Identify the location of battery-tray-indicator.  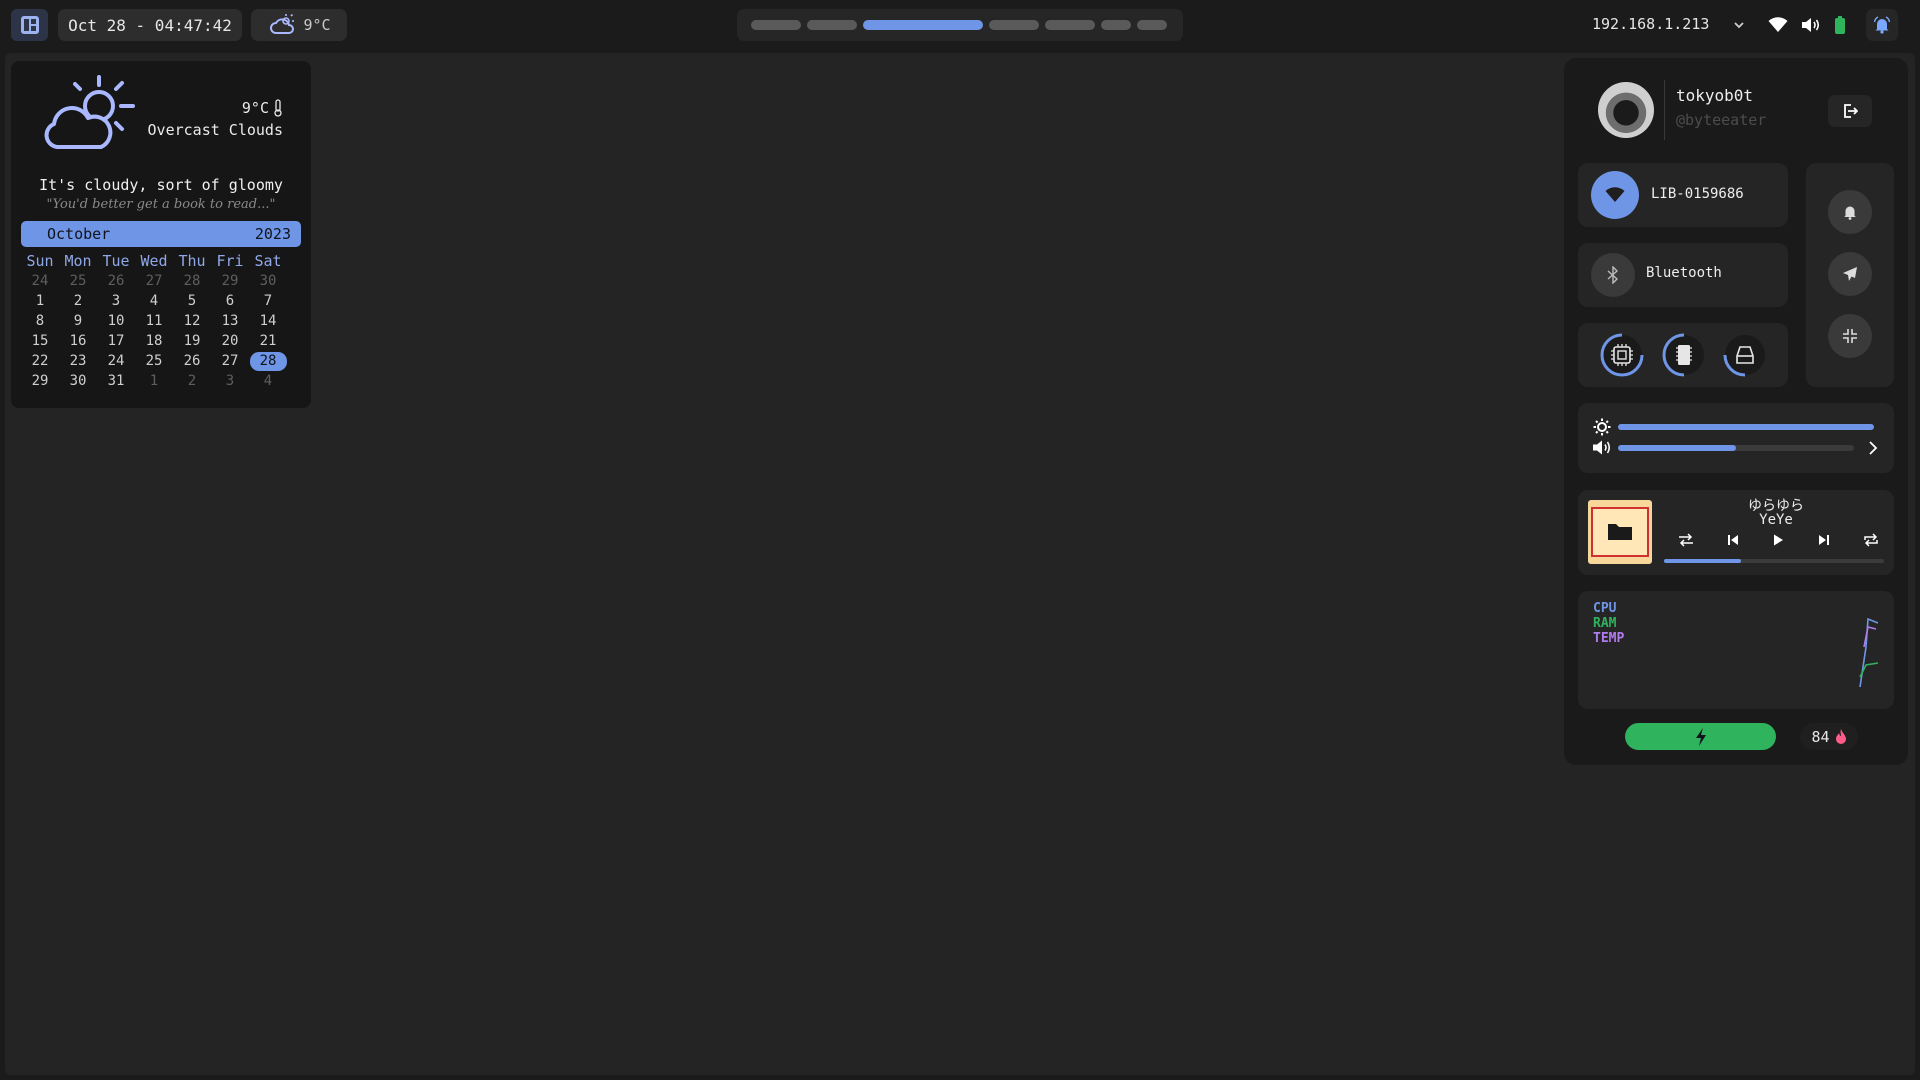
(1840, 25).